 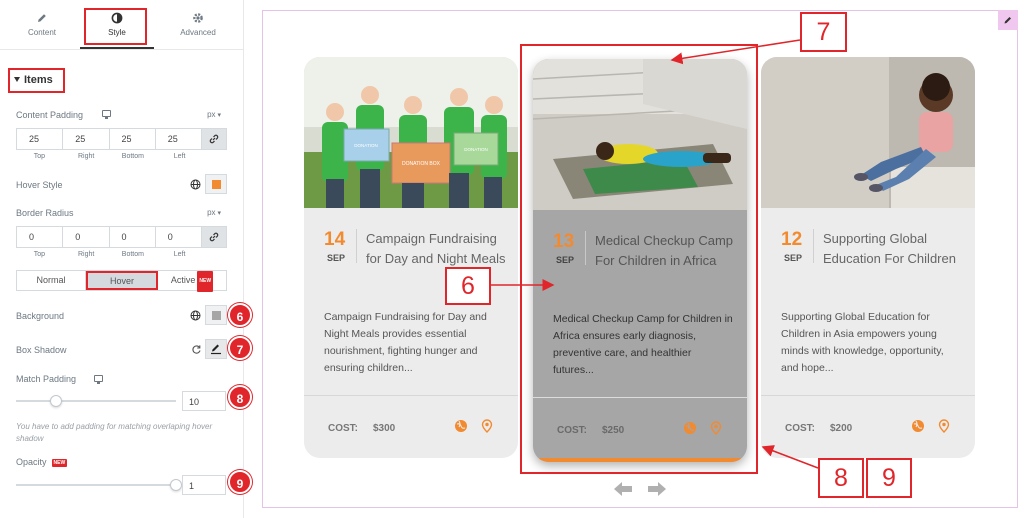 What do you see at coordinates (39, 185) in the screenshot?
I see `hover-style-label: Hover Style` at bounding box center [39, 185].